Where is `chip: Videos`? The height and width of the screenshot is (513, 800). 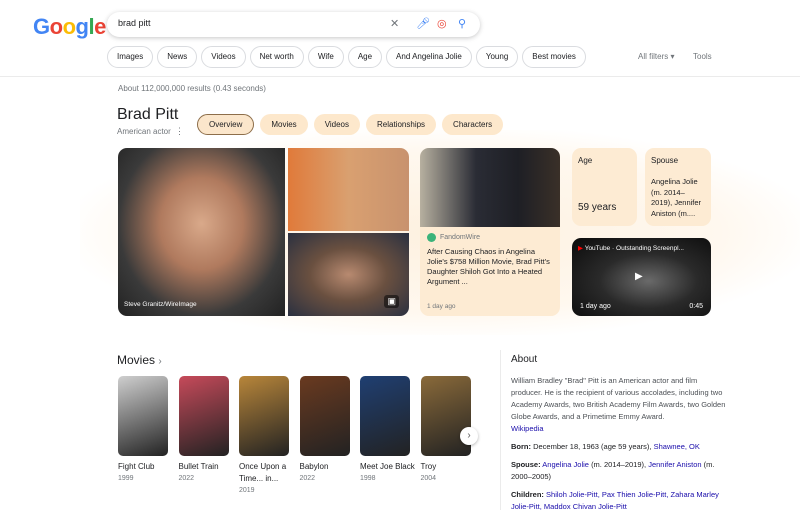
chip: Videos is located at coordinates (223, 57).